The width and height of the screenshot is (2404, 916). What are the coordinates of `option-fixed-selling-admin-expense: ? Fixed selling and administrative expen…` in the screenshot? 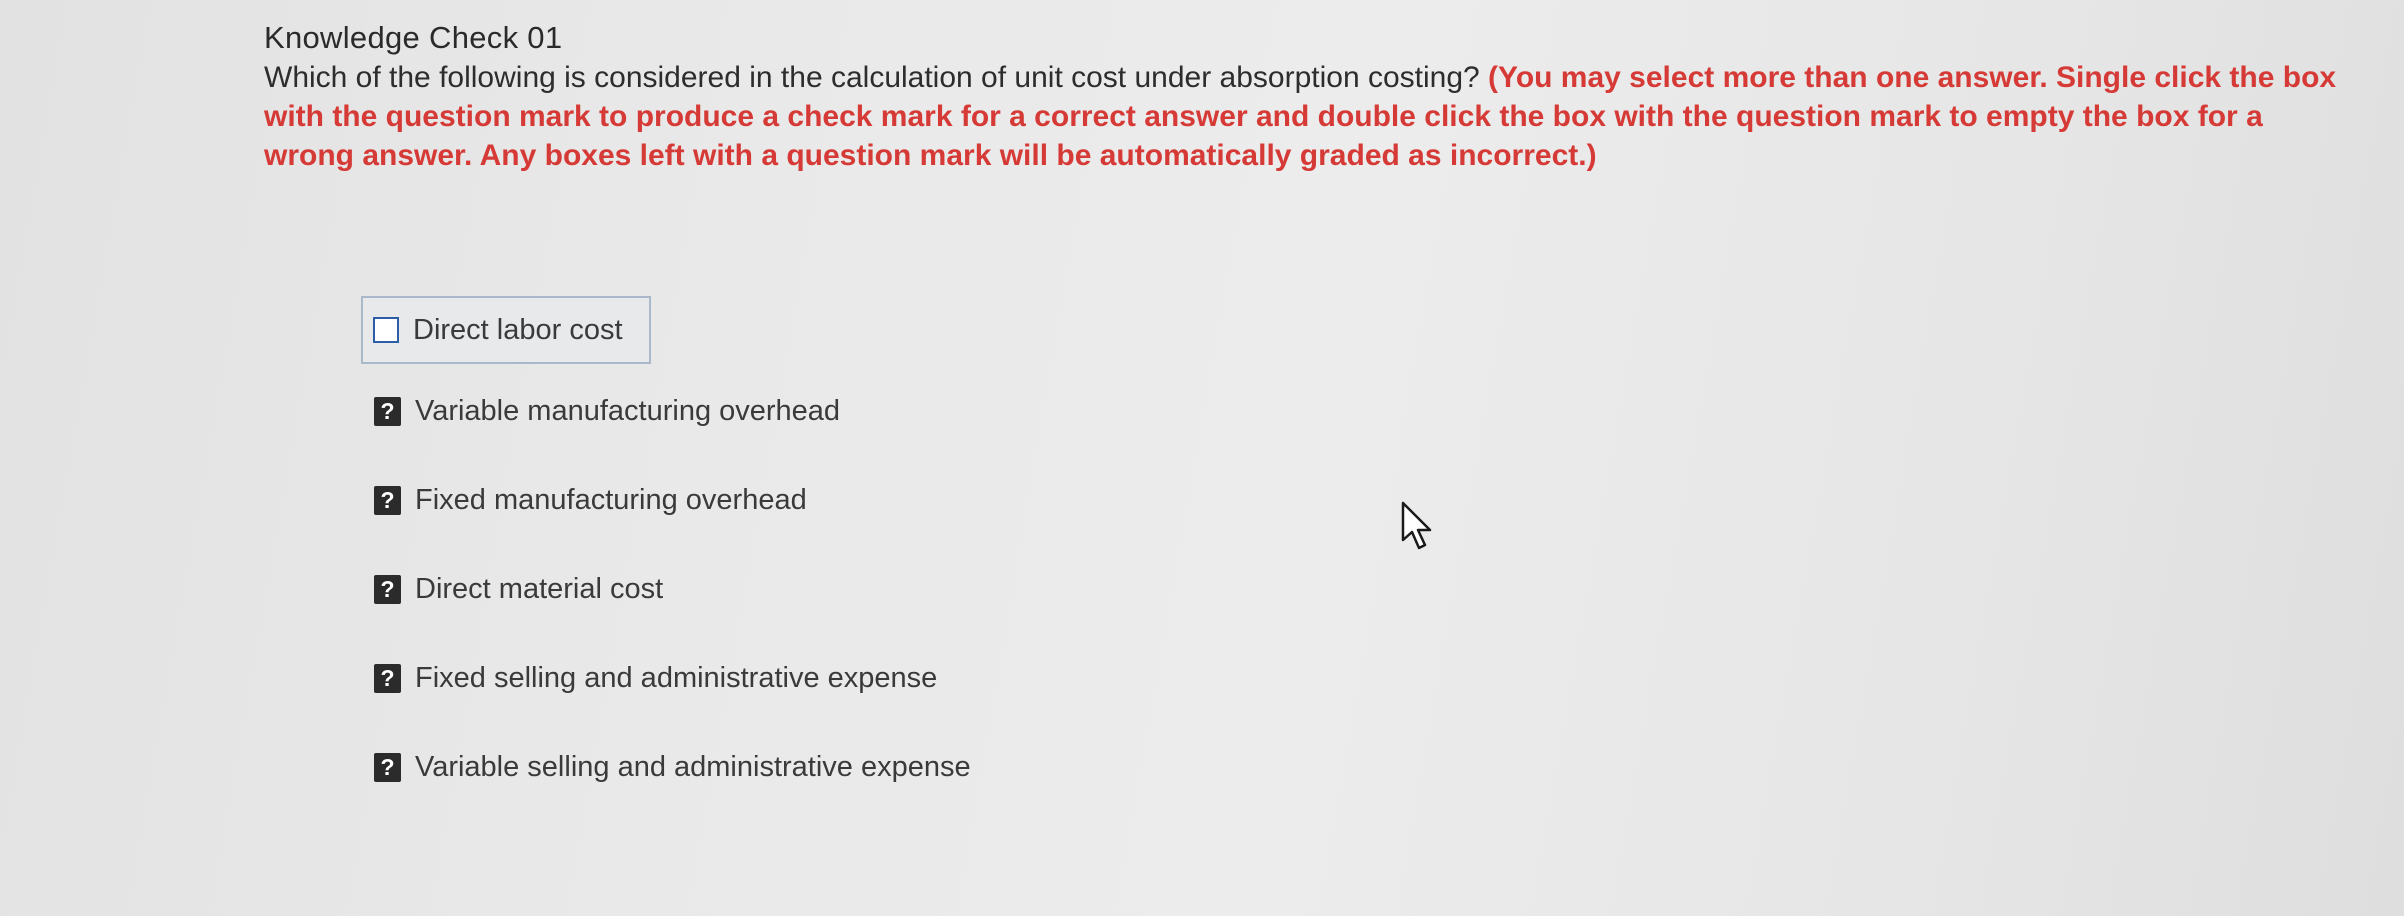 It's located at (666, 678).